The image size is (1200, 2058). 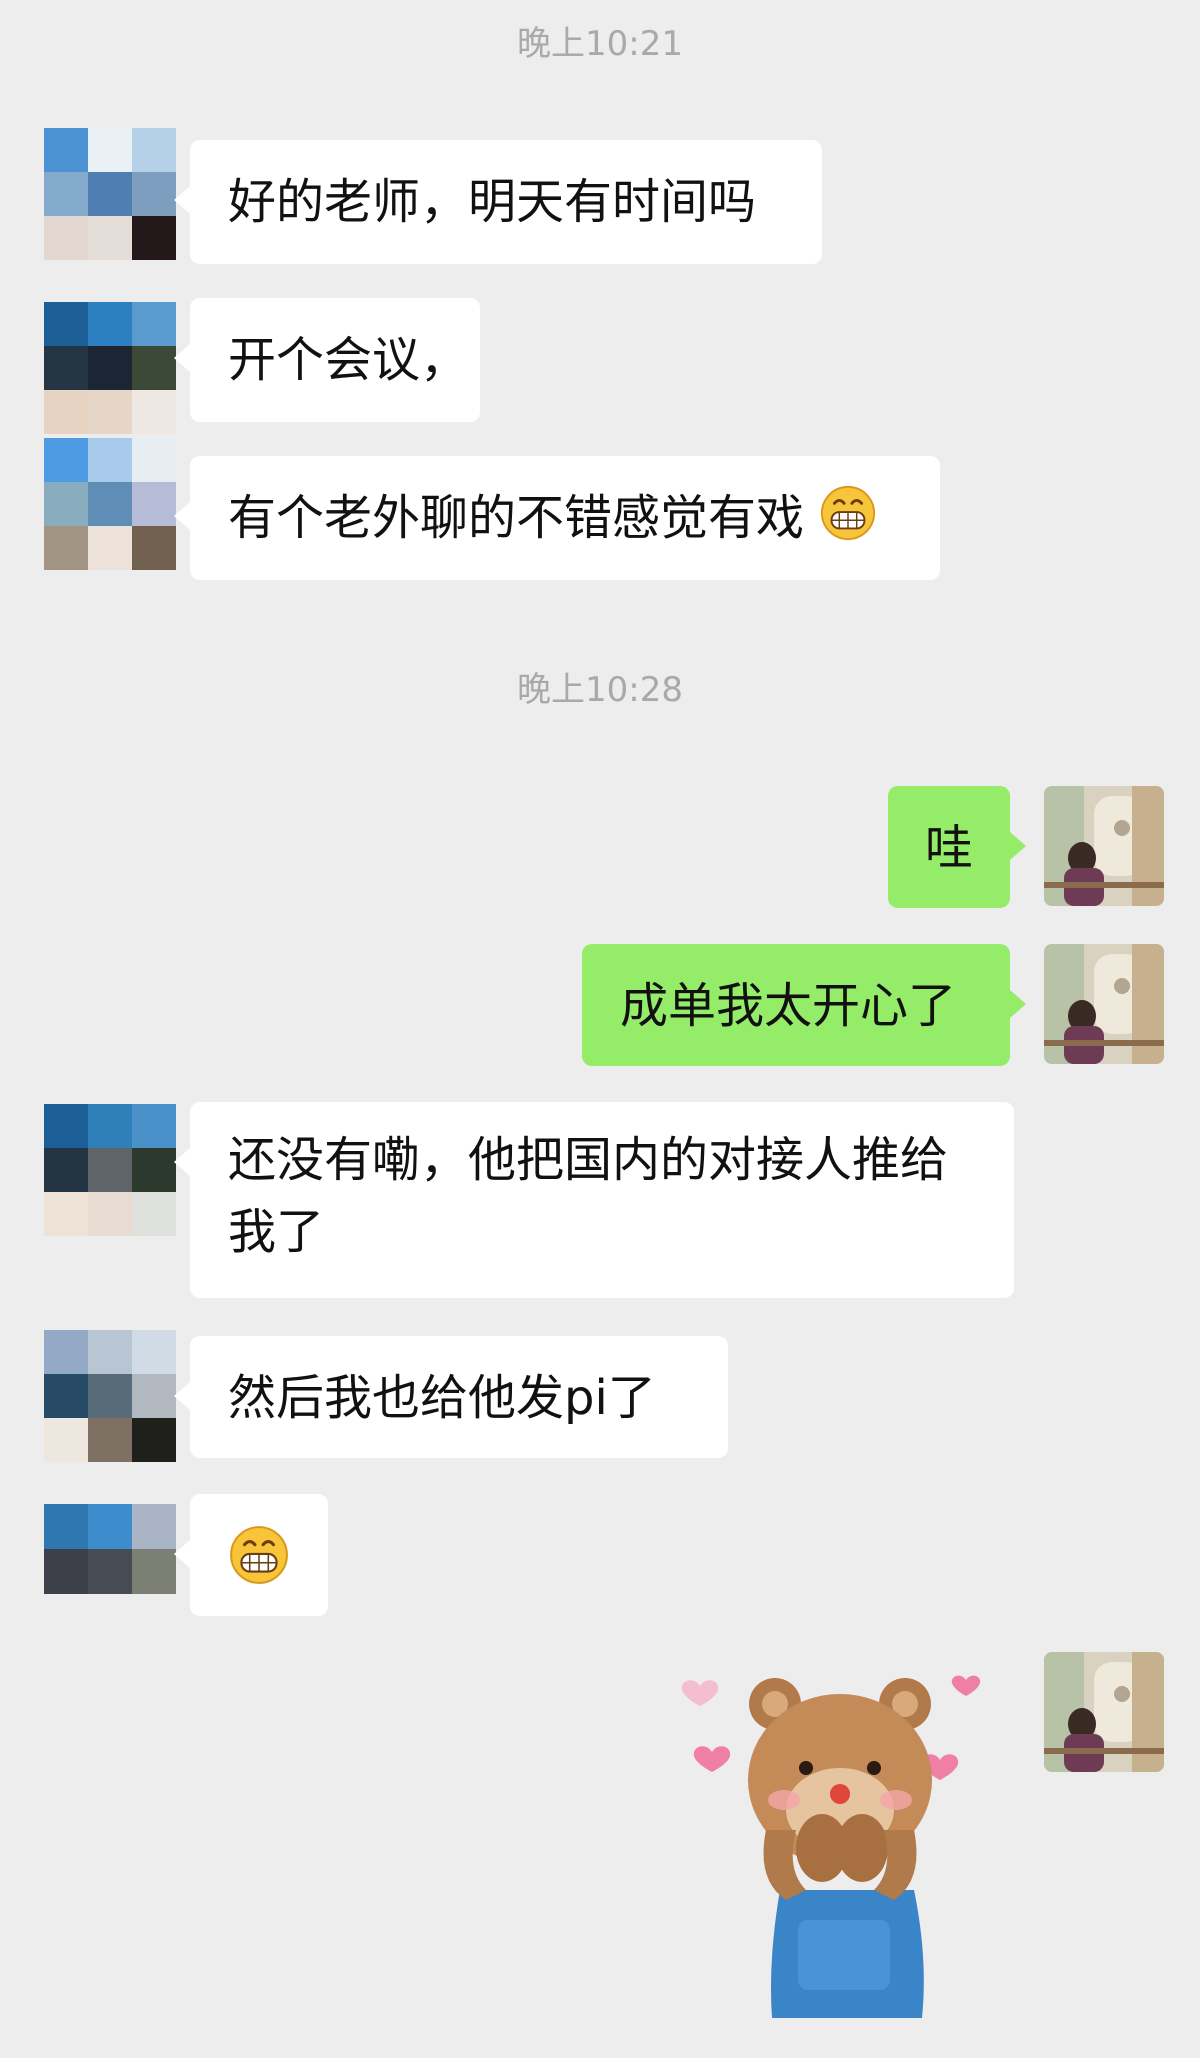 I want to click on incoming-message: 有个老外聊的不错感觉有戏, so click(x=557, y=518).